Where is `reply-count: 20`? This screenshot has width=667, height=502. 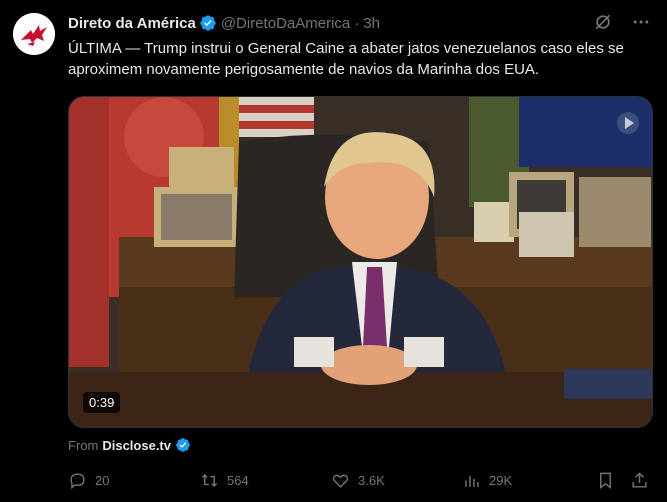 reply-count: 20 is located at coordinates (102, 480).